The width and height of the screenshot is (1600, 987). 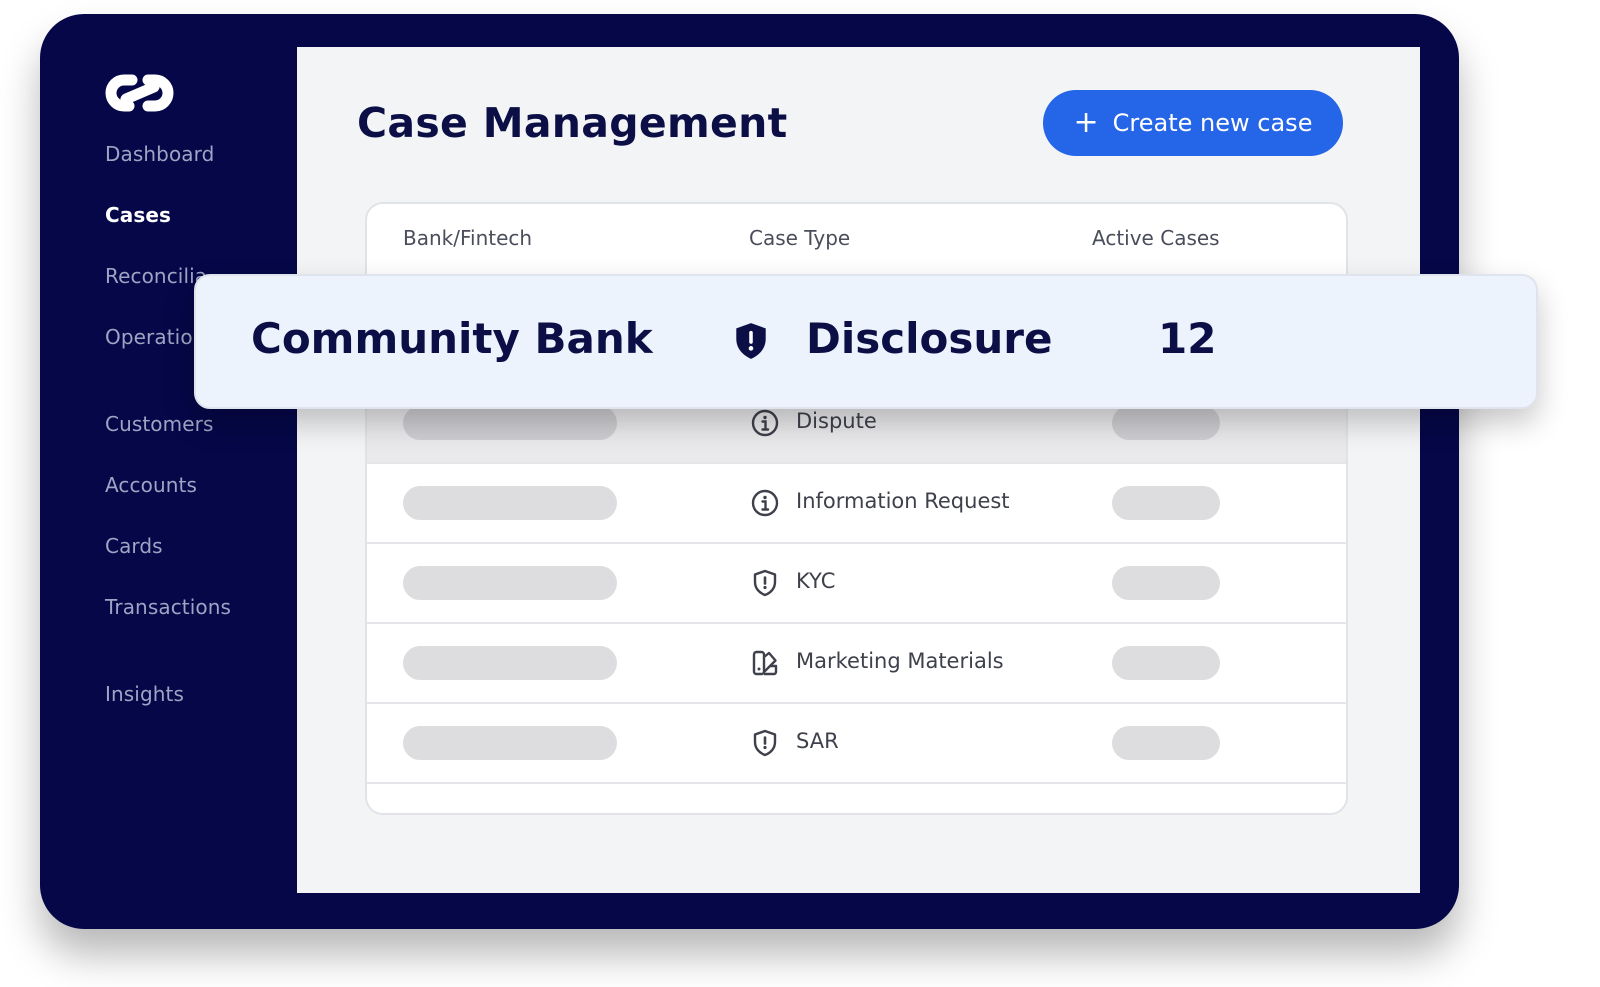 What do you see at coordinates (900, 661) in the screenshot?
I see `case-type-label: Marketing Materials` at bounding box center [900, 661].